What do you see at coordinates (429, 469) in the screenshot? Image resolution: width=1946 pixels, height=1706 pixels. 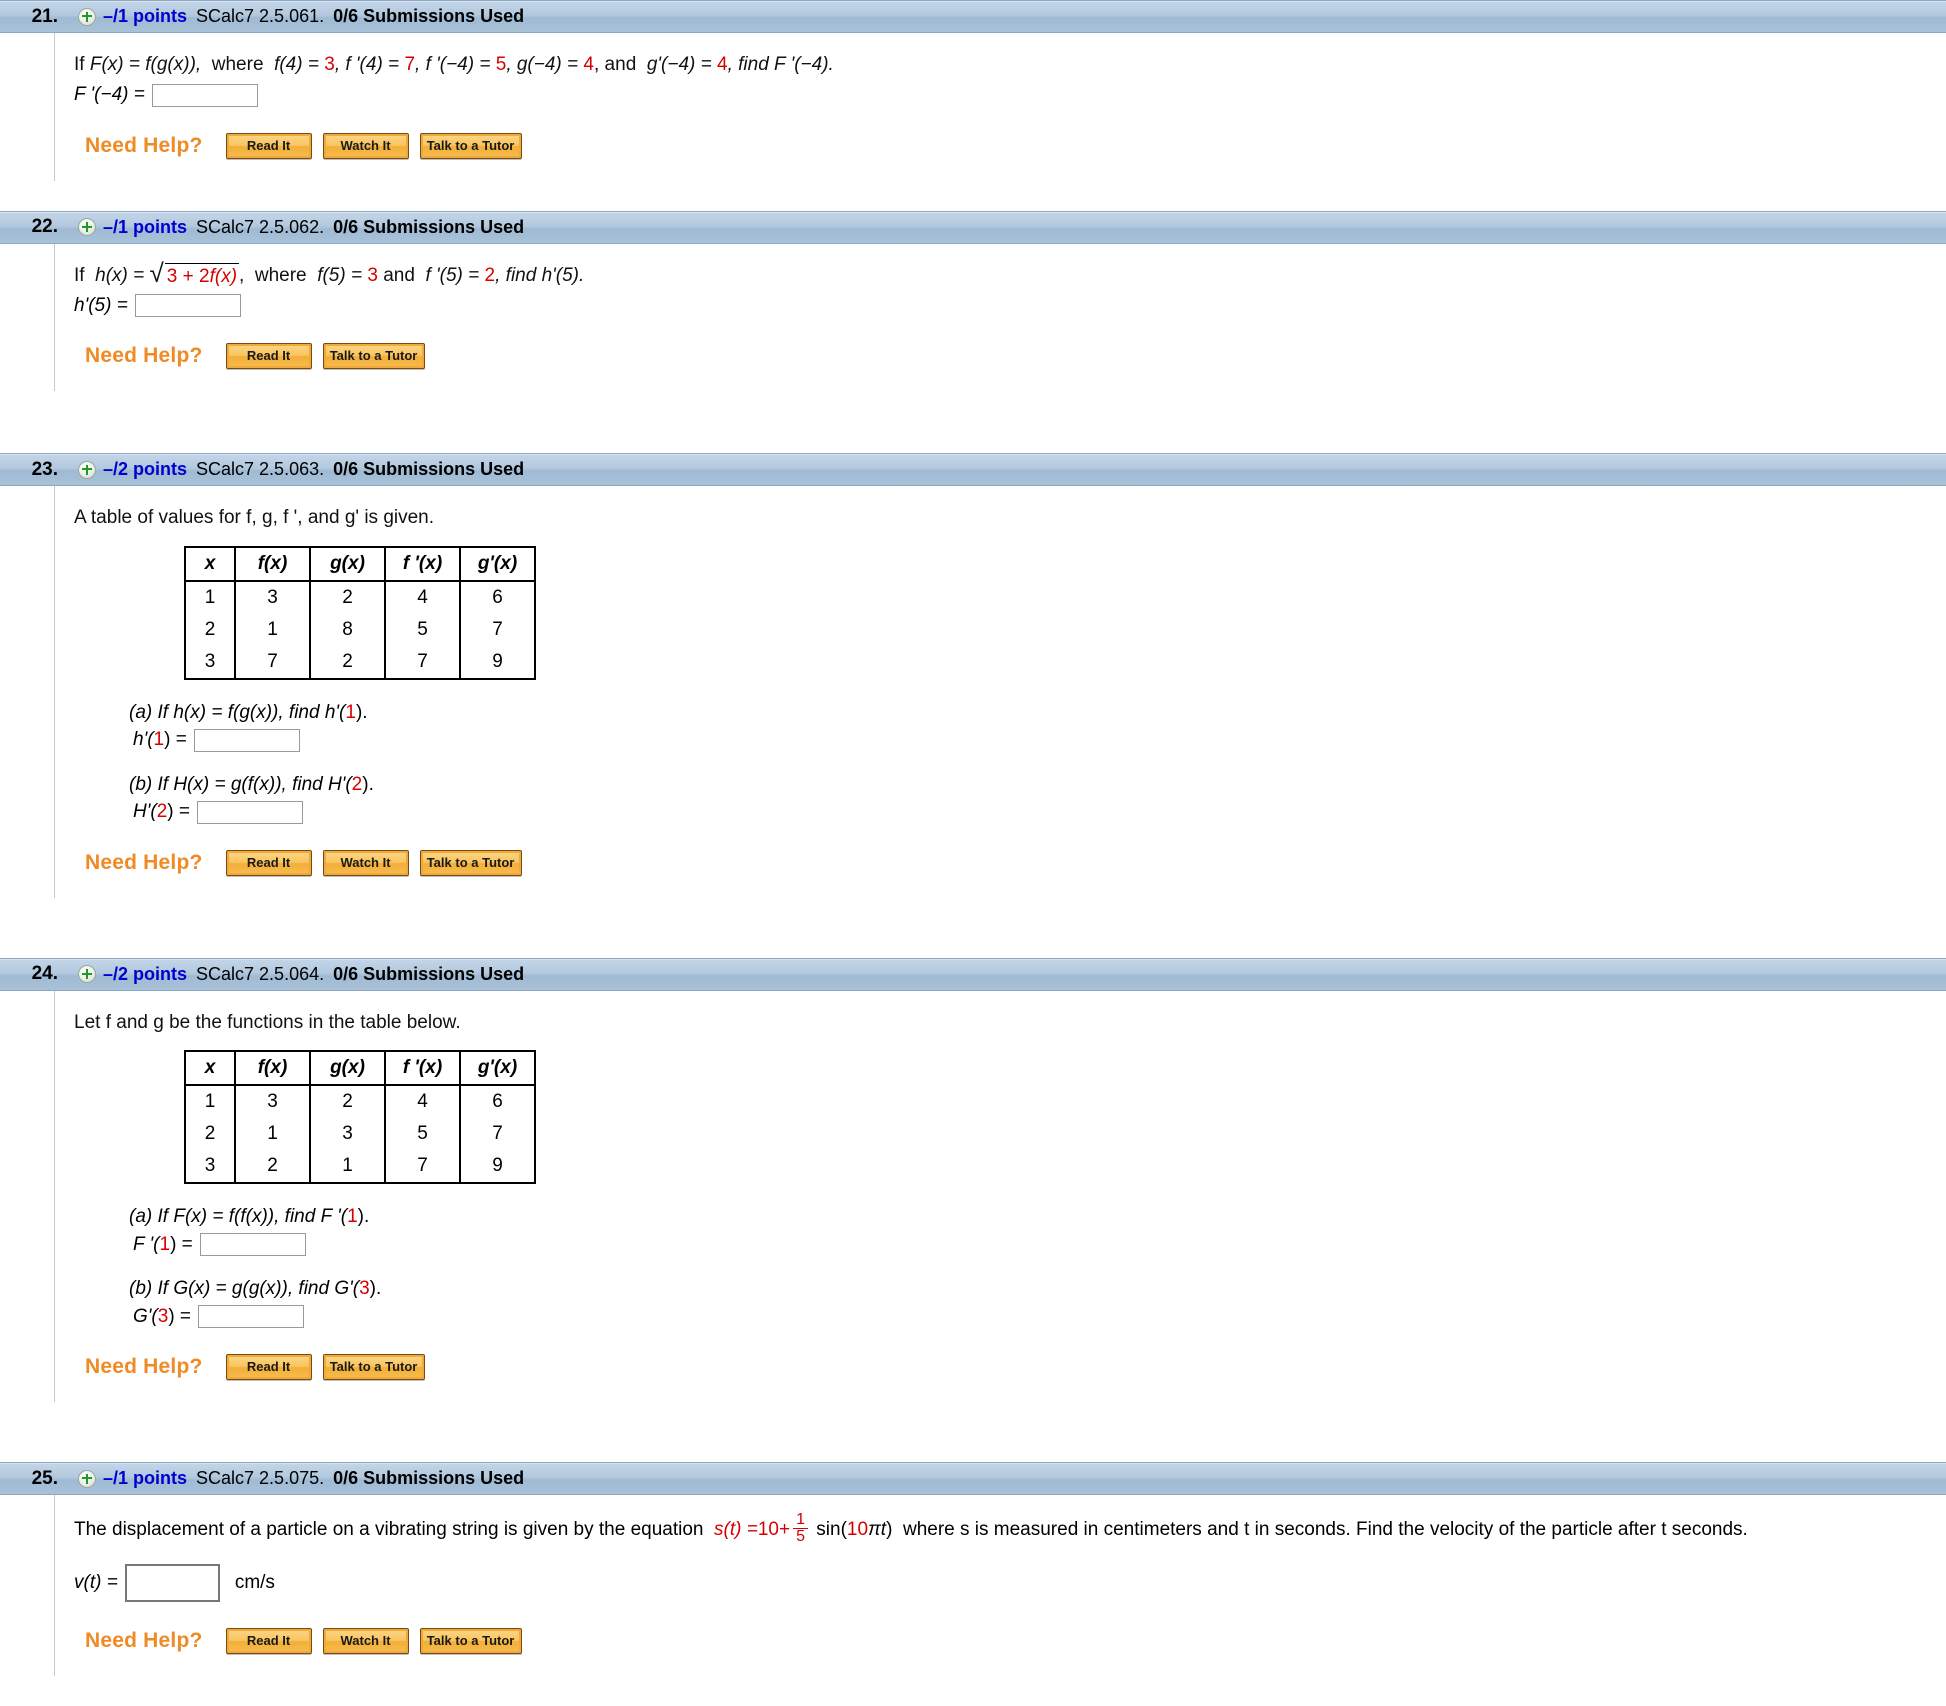 I see `problem-23-submissions: 0/6 Submissions Used` at bounding box center [429, 469].